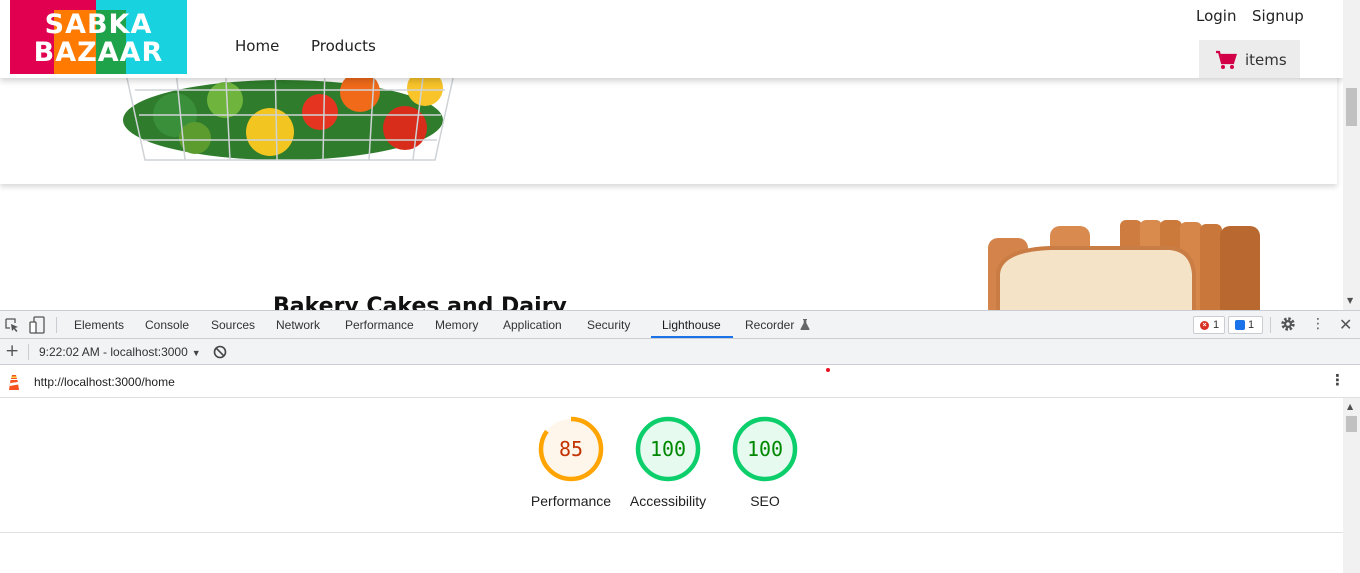  I want to click on report-scrollbar: ▲, so click(1351, 485).